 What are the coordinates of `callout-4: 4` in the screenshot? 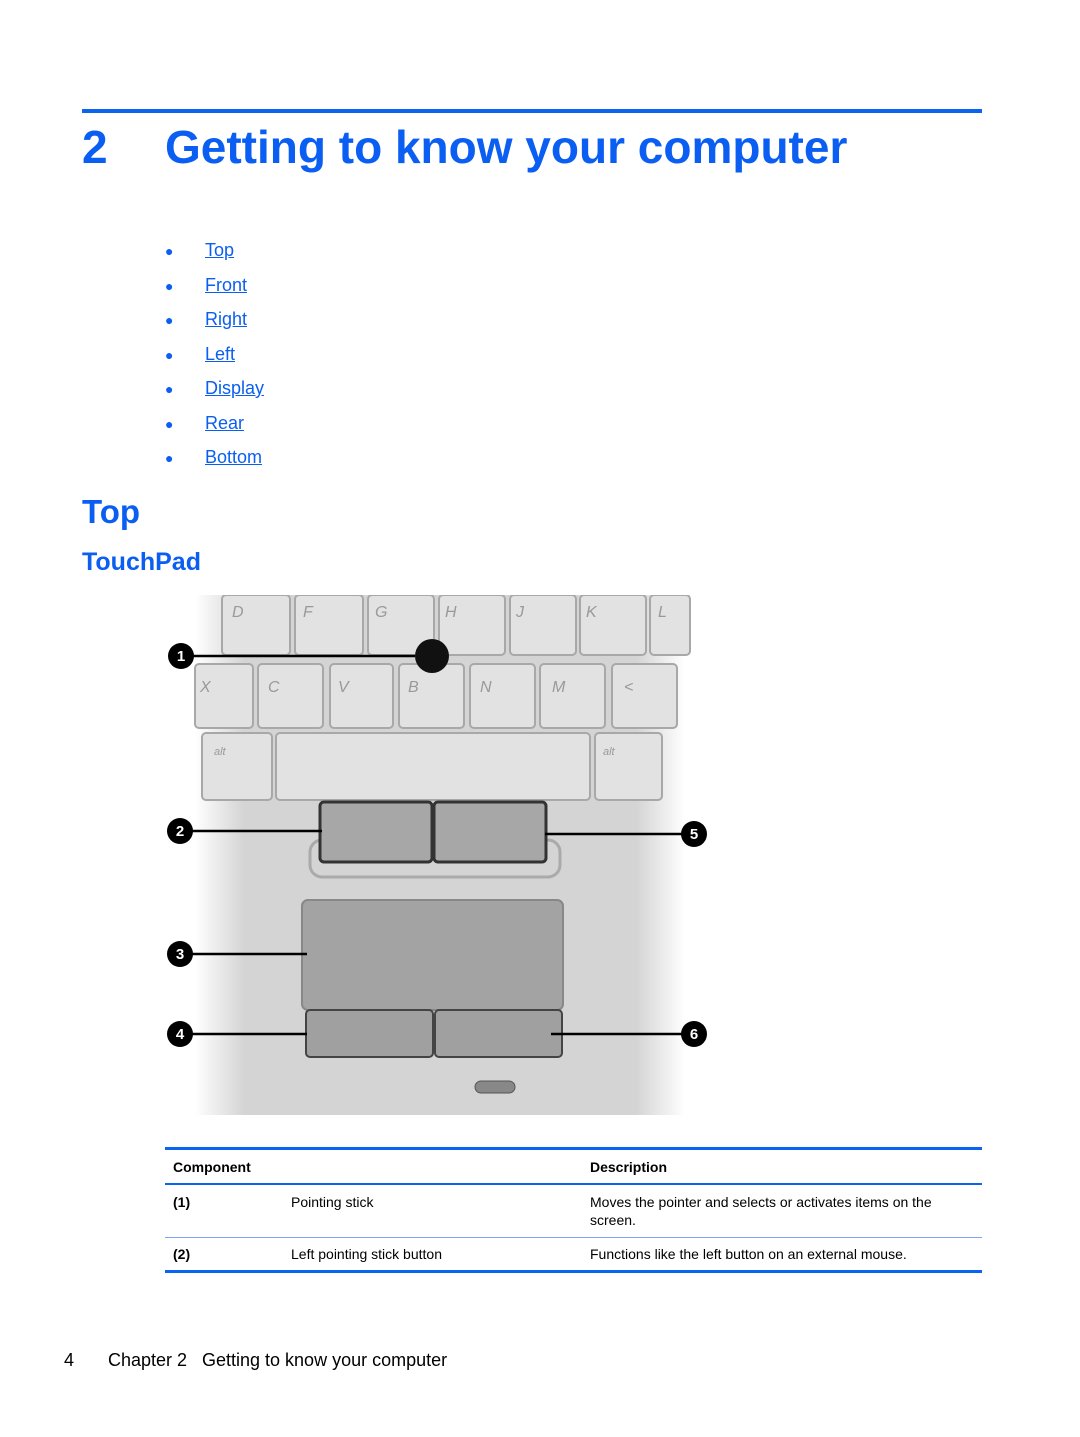 It's located at (180, 1034).